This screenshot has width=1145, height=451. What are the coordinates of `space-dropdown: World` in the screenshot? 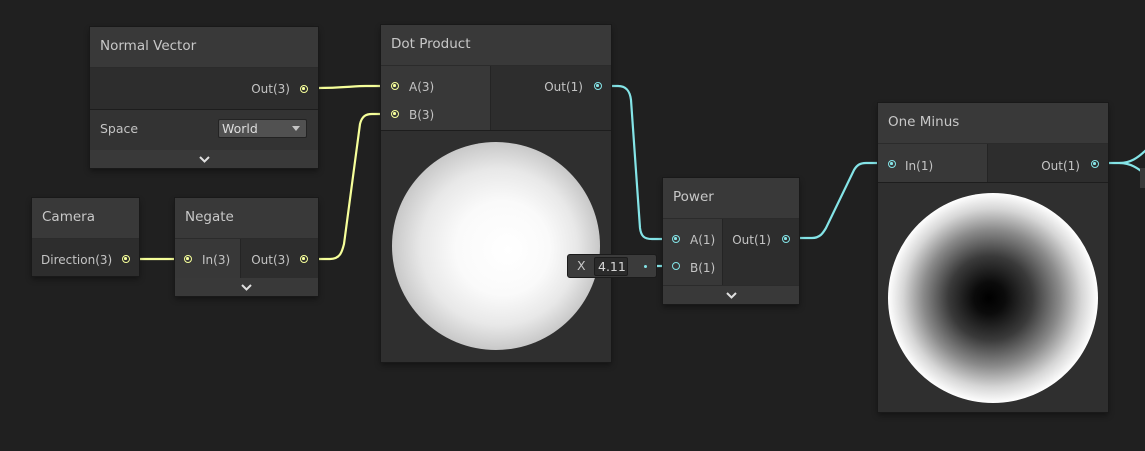 It's located at (262, 128).